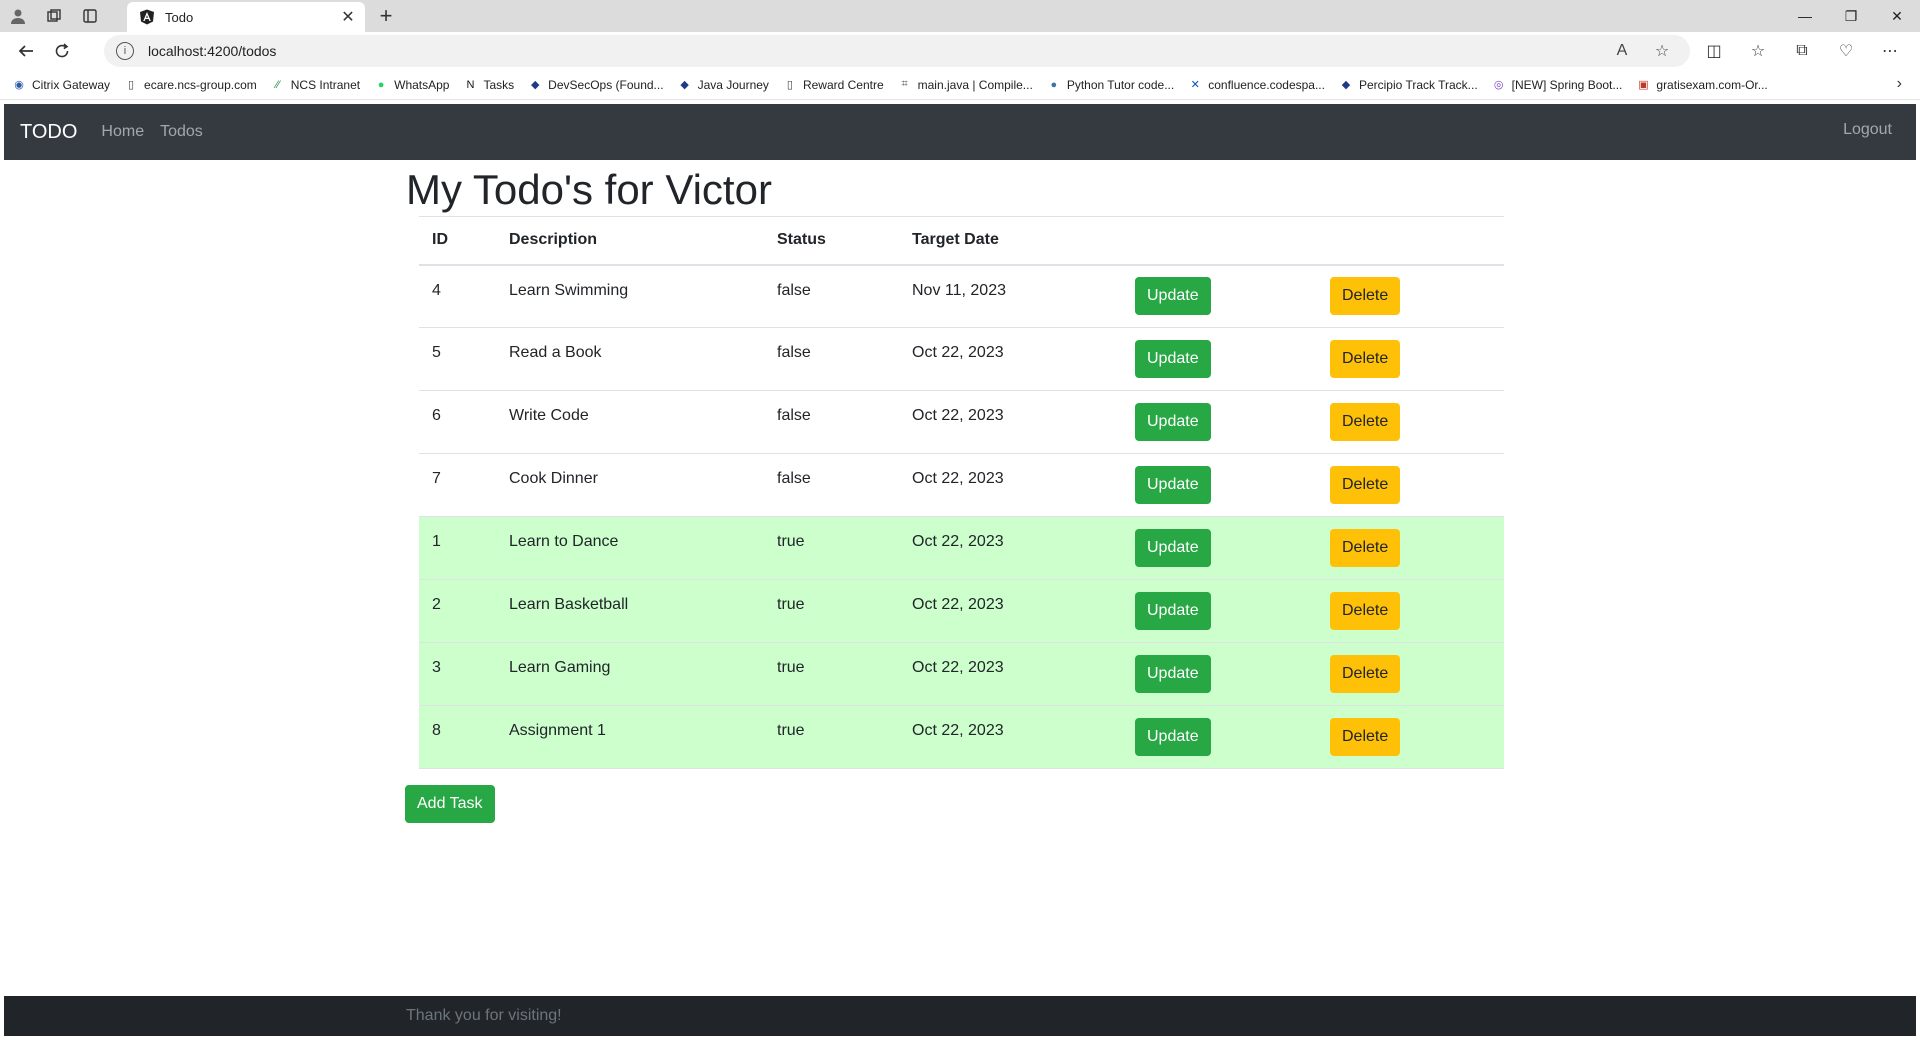 The height and width of the screenshot is (1040, 1920). Describe the element at coordinates (1195, 85) in the screenshot. I see `confluence-icon: ✕` at that location.